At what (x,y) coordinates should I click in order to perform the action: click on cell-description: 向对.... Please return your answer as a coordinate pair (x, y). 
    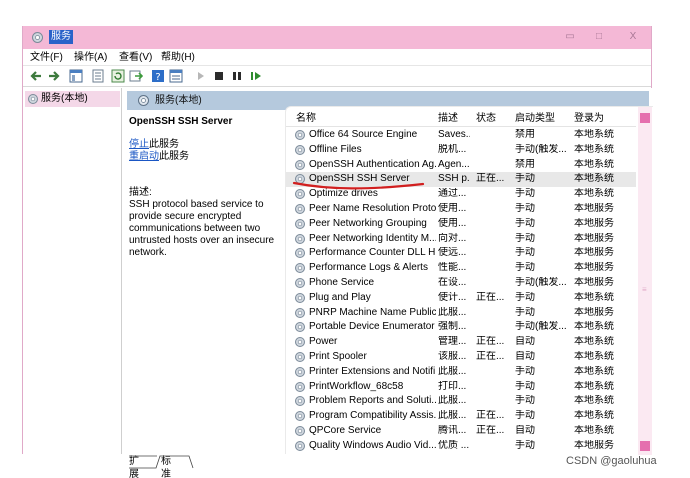
    Looking at the image, I should click on (452, 238).